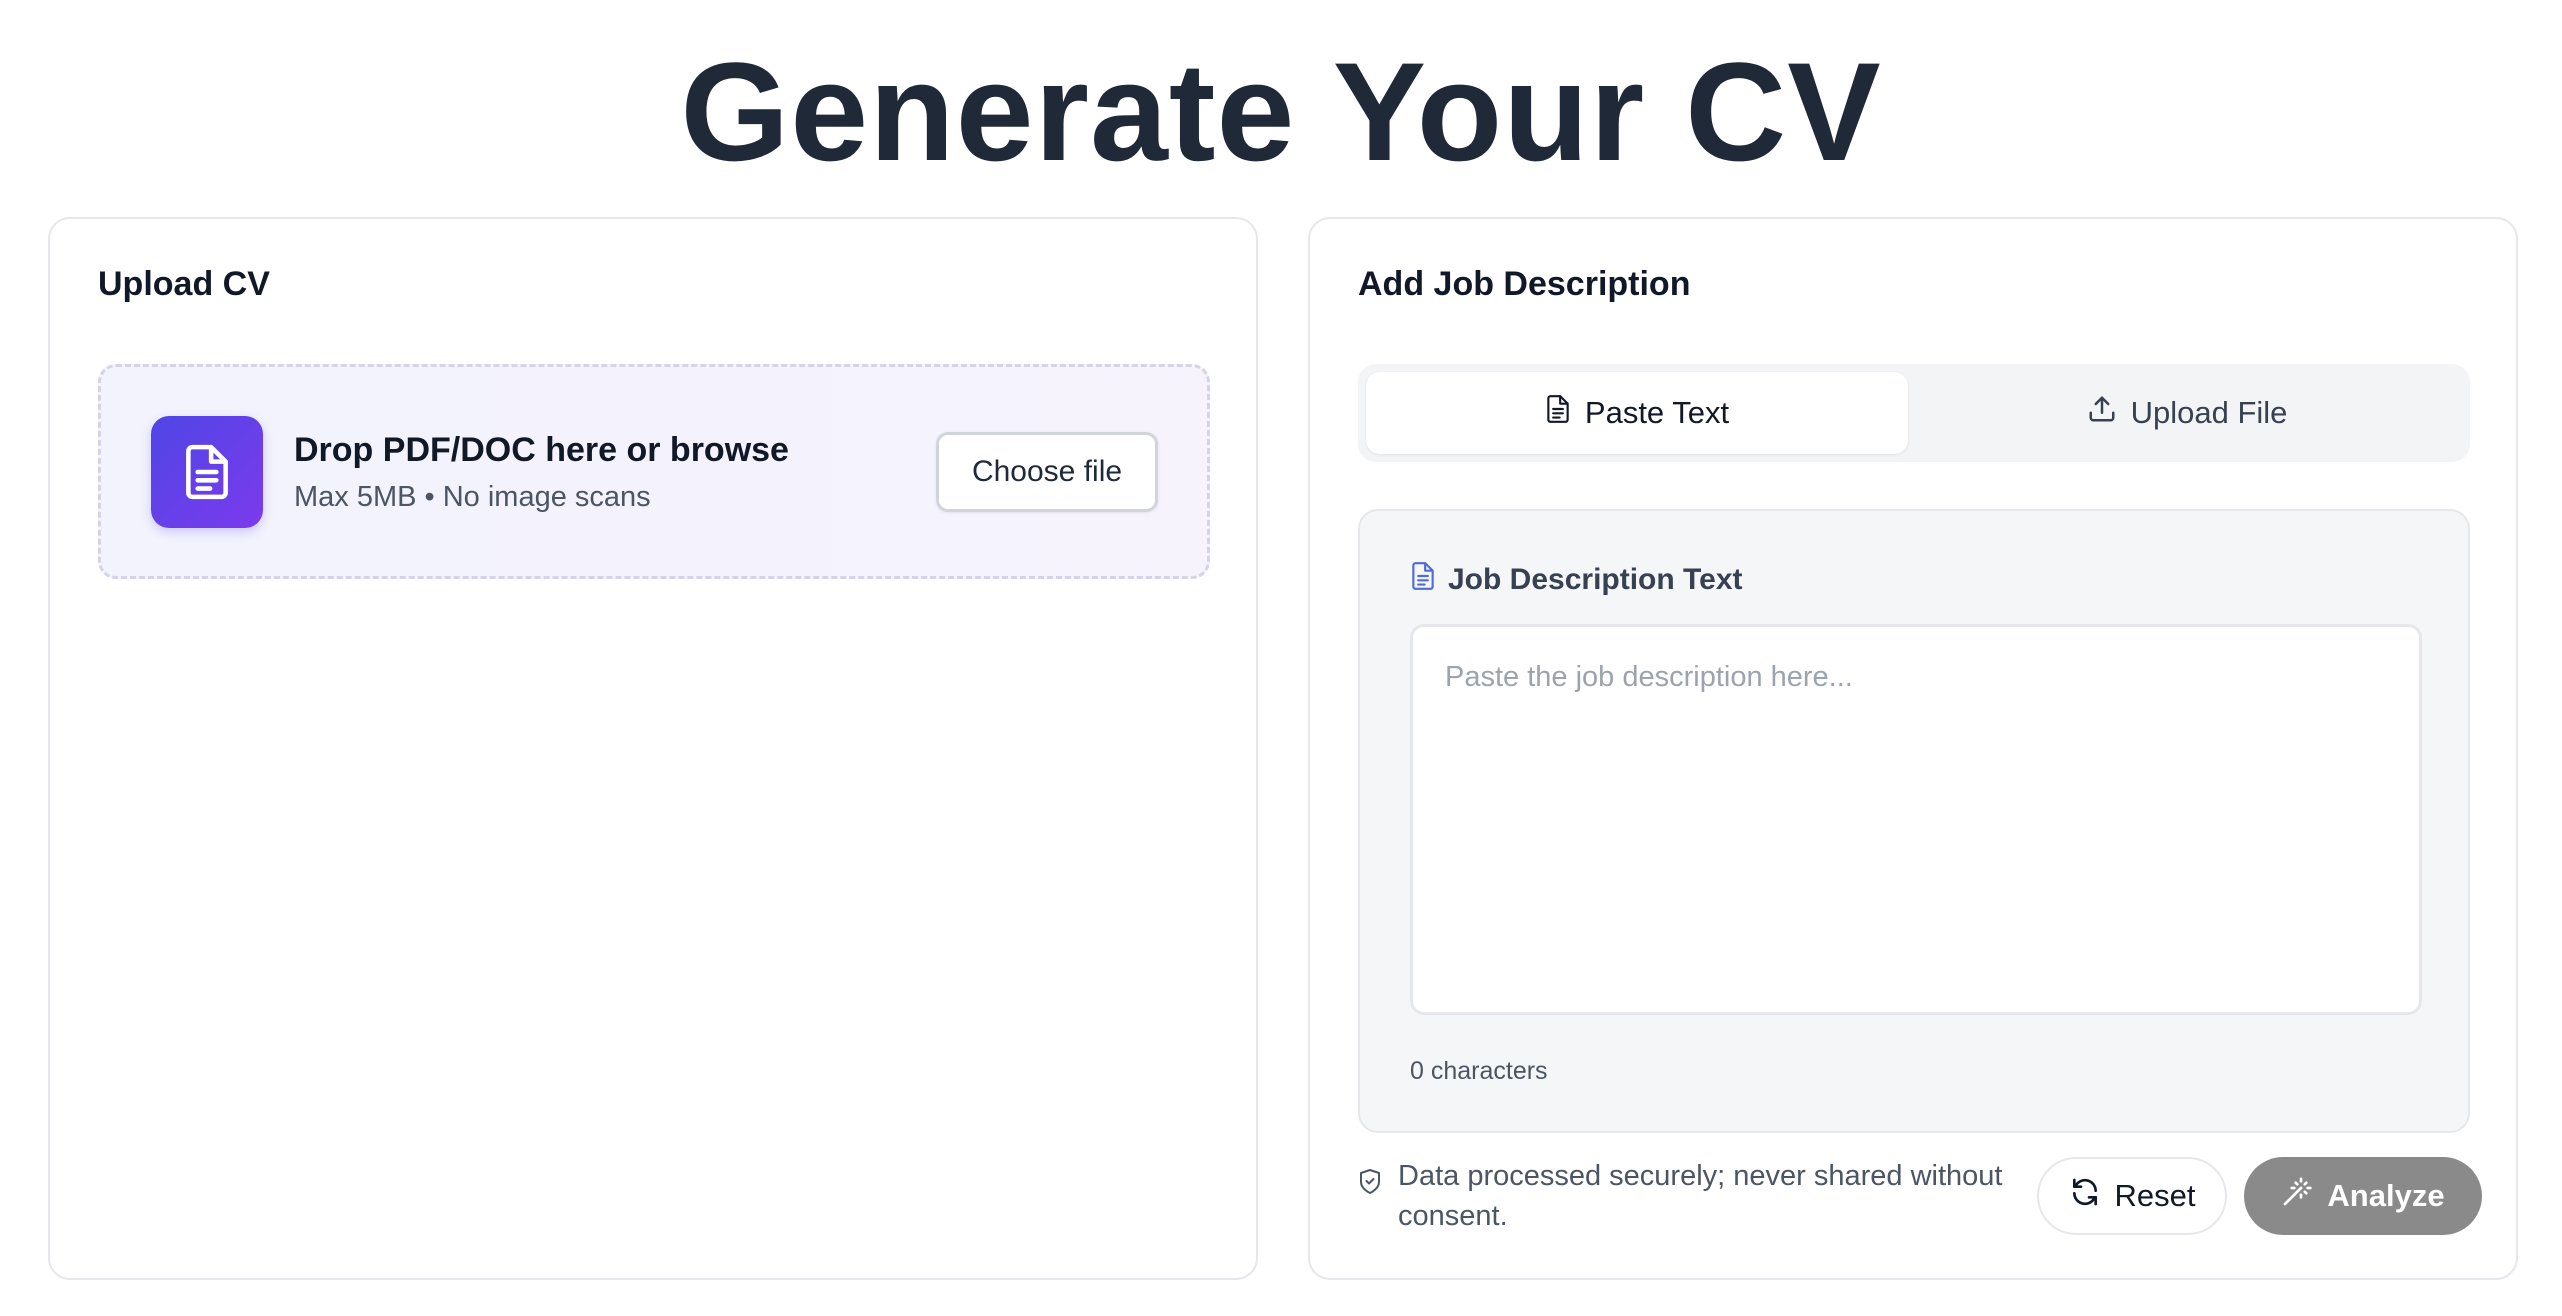 This screenshot has width=2562, height=1316. What do you see at coordinates (2085, 1196) in the screenshot?
I see `refresh-icon` at bounding box center [2085, 1196].